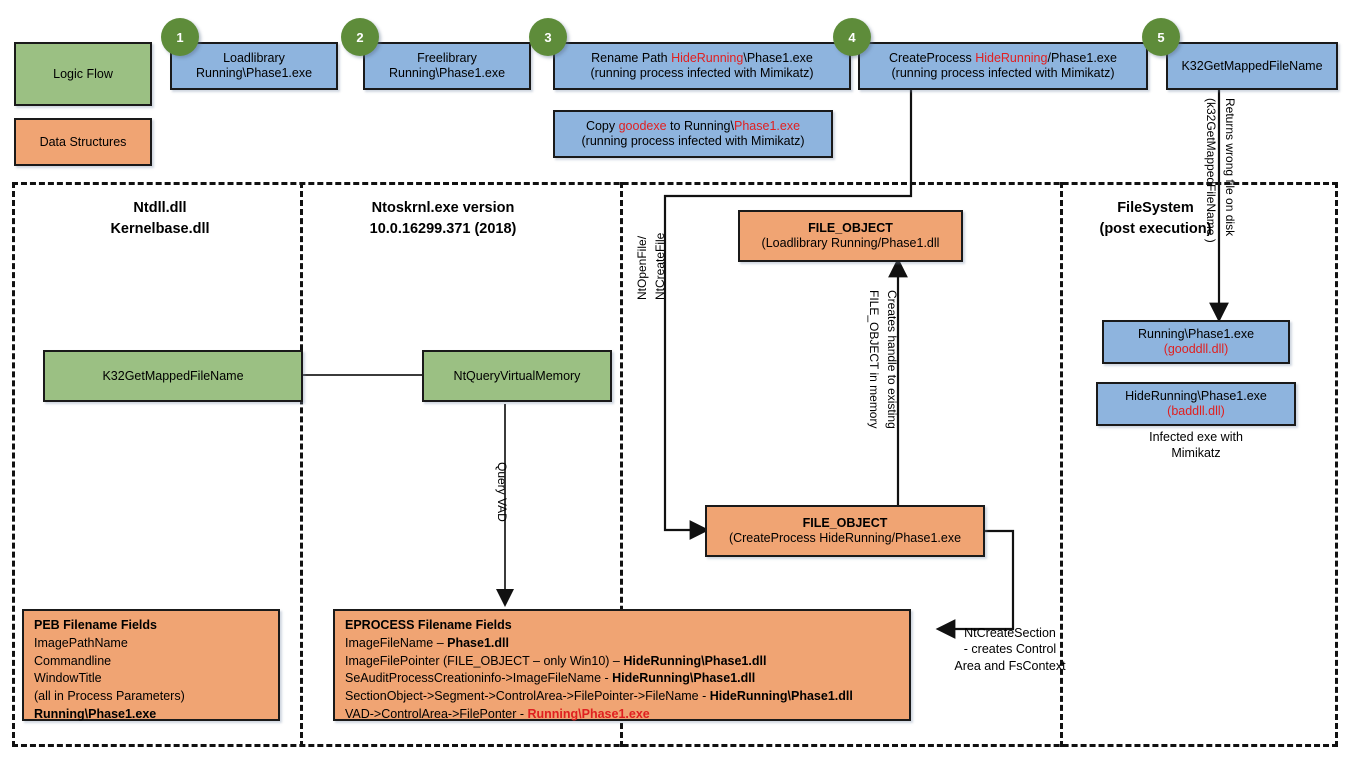 Image resolution: width=1350 pixels, height=770 pixels. I want to click on file-hiderunning-caption-l2: Mimikatz, so click(1196, 453).